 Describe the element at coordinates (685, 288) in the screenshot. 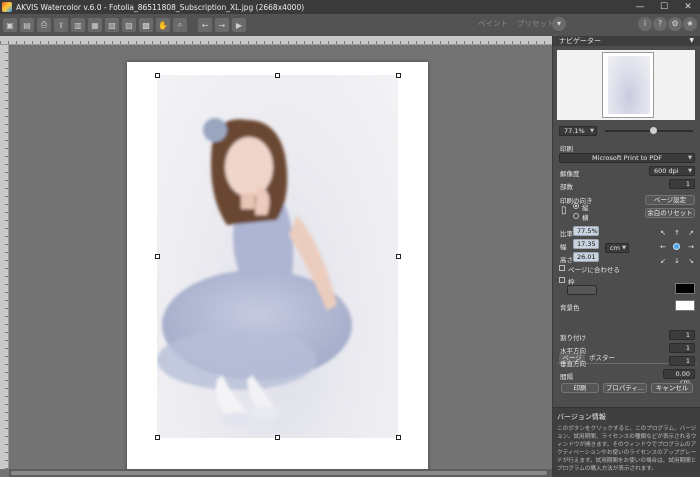

I see `frame-color-swatch` at that location.